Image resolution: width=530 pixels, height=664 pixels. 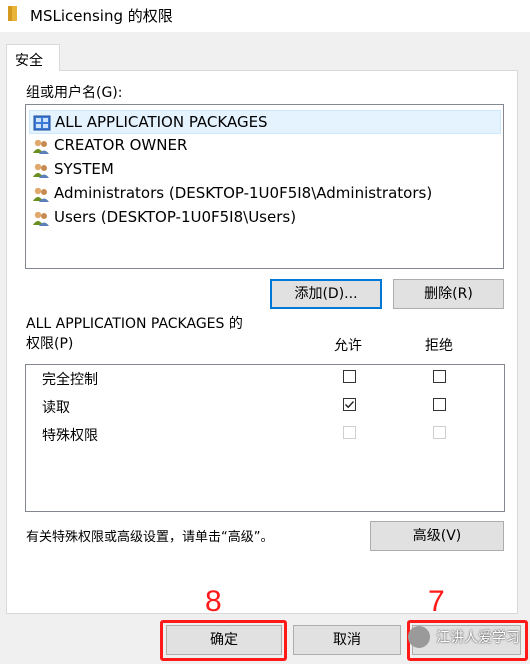 What do you see at coordinates (29, 61) in the screenshot?
I see `tab-security-label: 安全` at bounding box center [29, 61].